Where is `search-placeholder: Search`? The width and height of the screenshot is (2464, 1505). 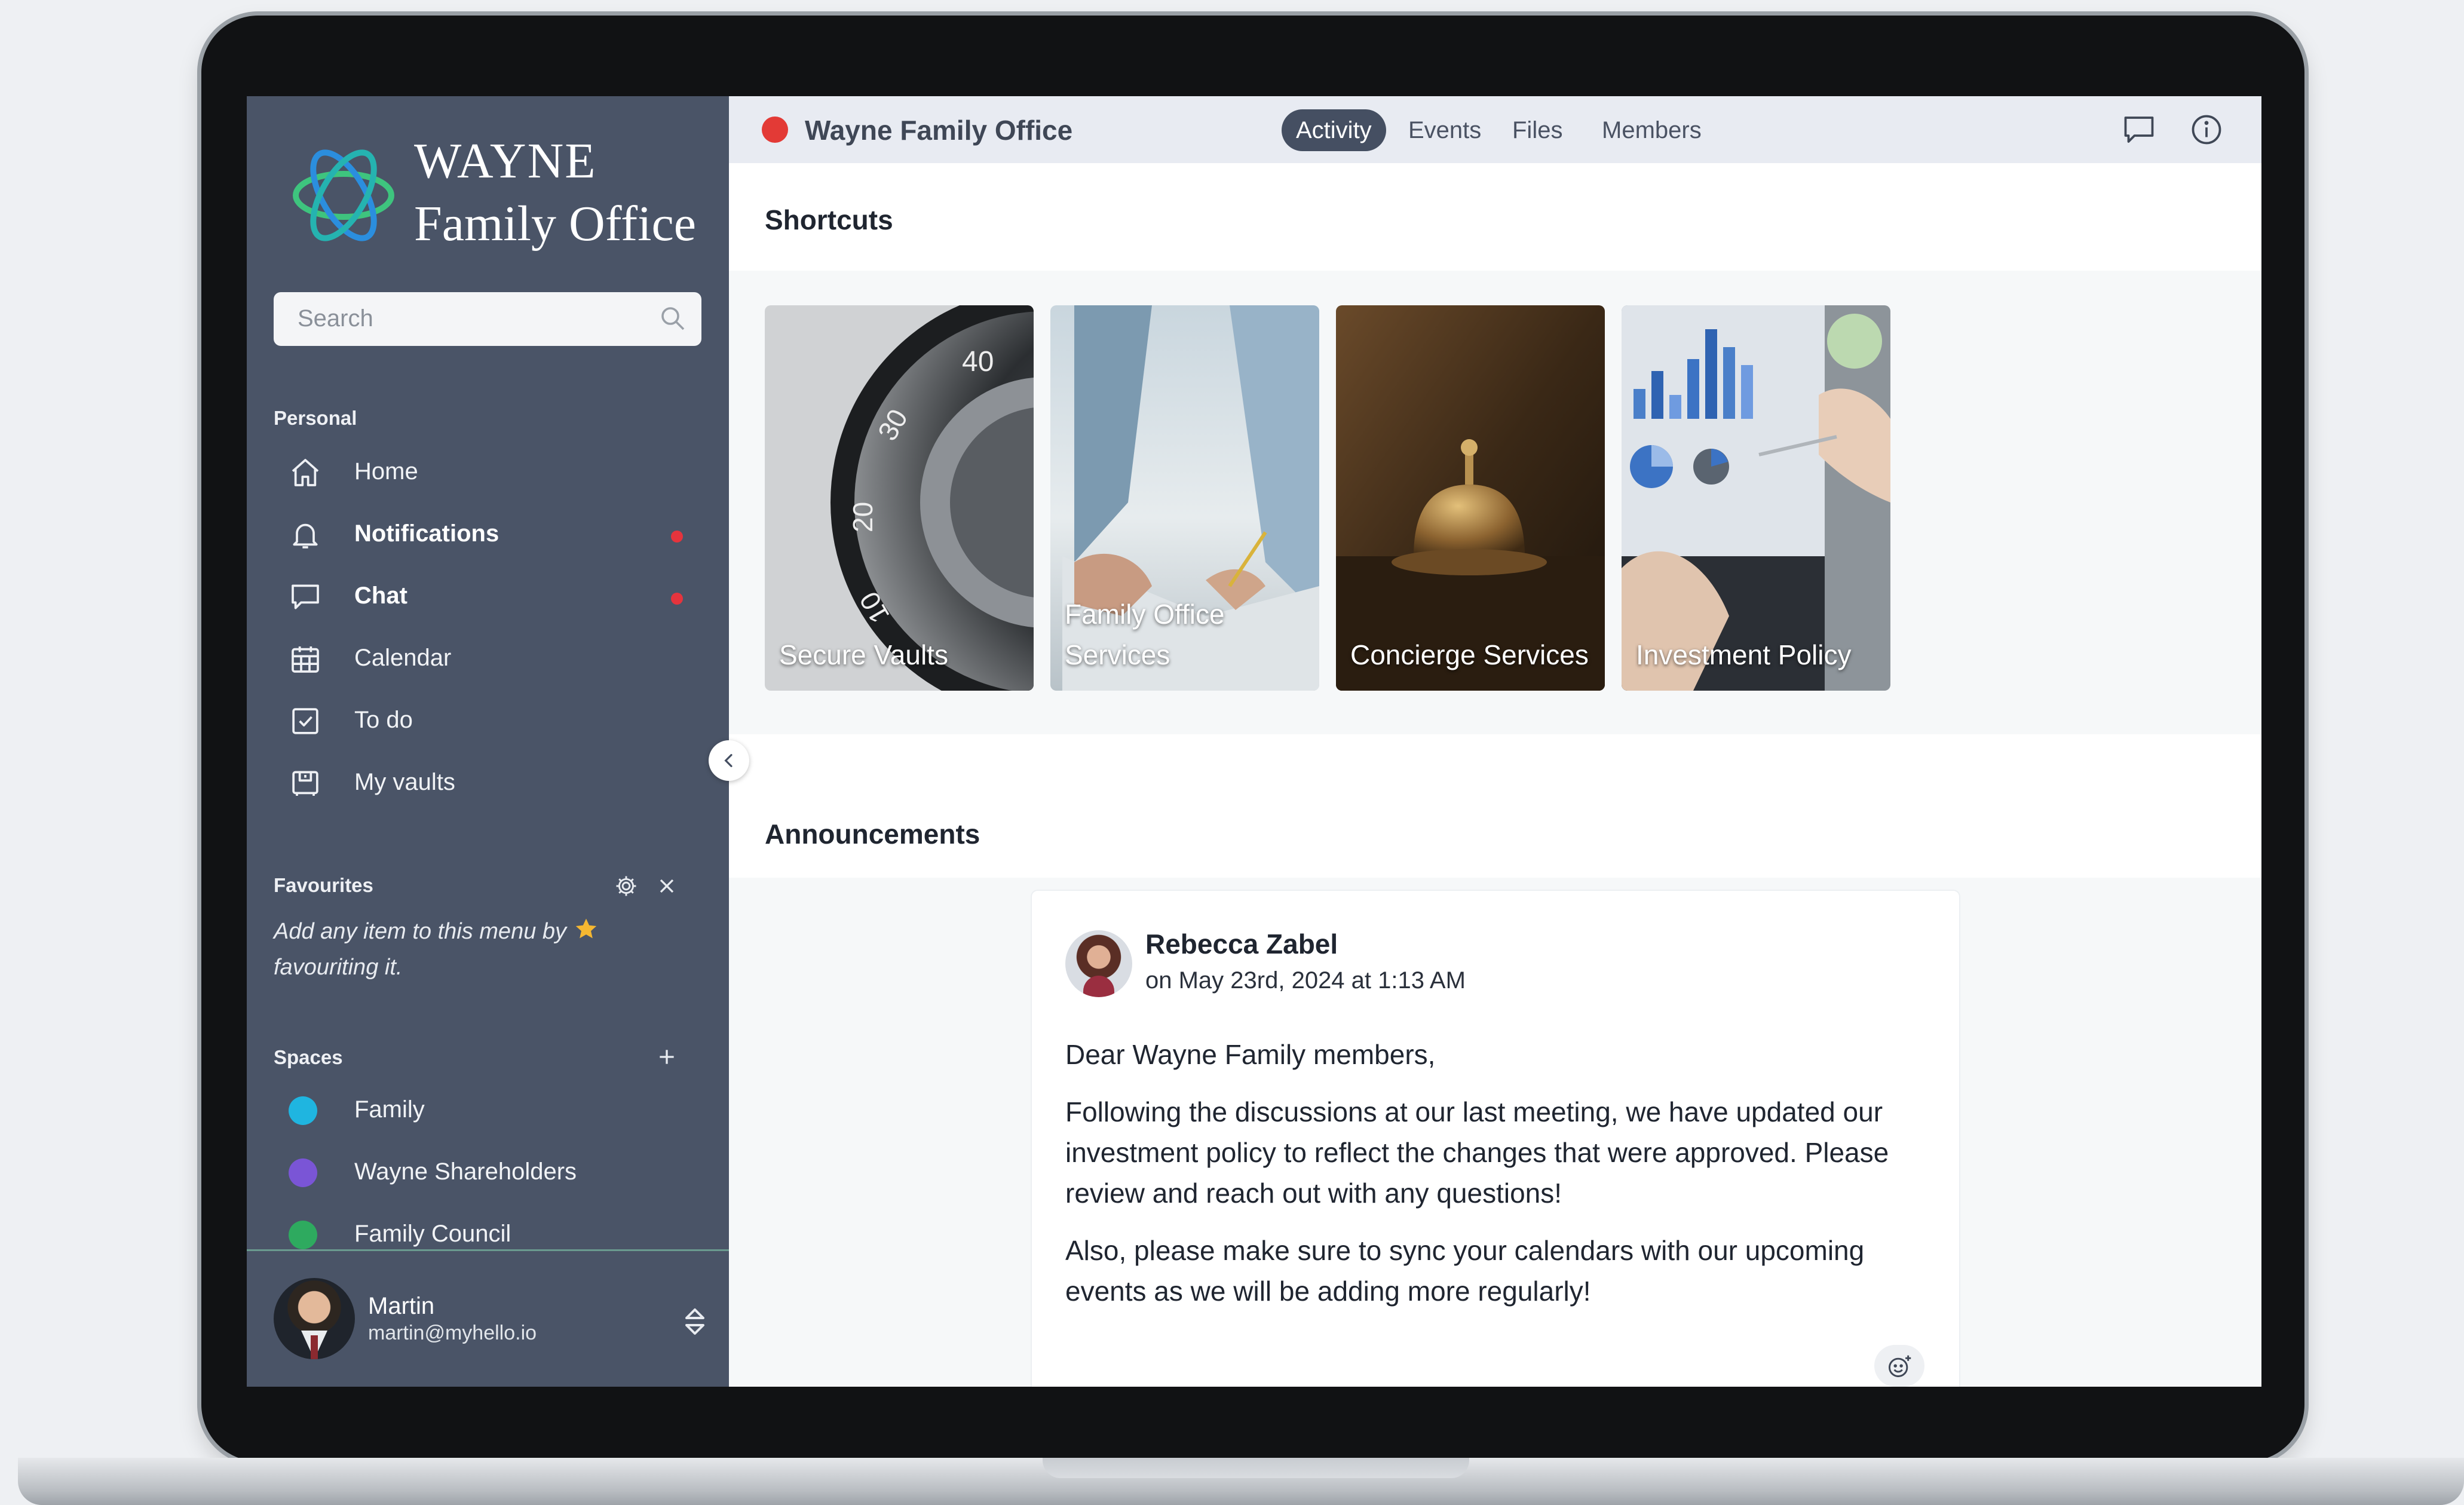 search-placeholder: Search is located at coordinates (335, 318).